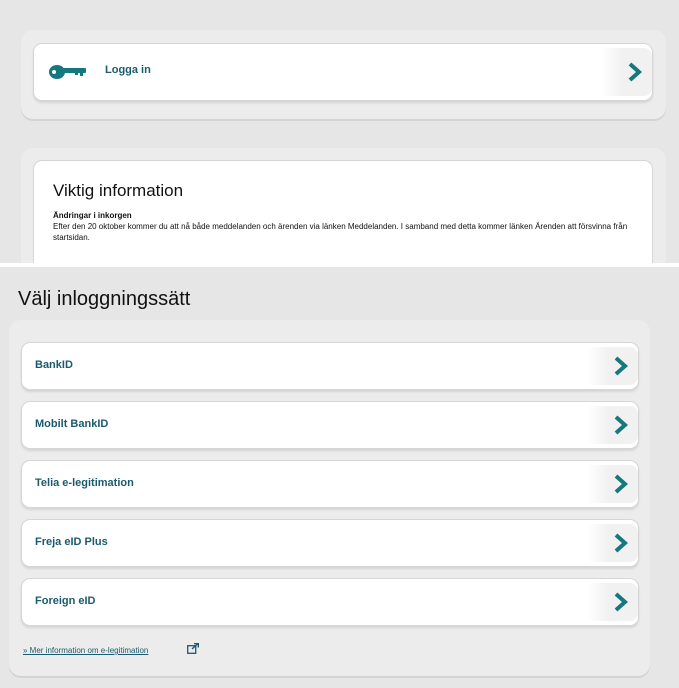 Image resolution: width=679 pixels, height=688 pixels. What do you see at coordinates (330, 425) in the screenshot?
I see `method-mobilt-bankid: Mobilt BankID` at bounding box center [330, 425].